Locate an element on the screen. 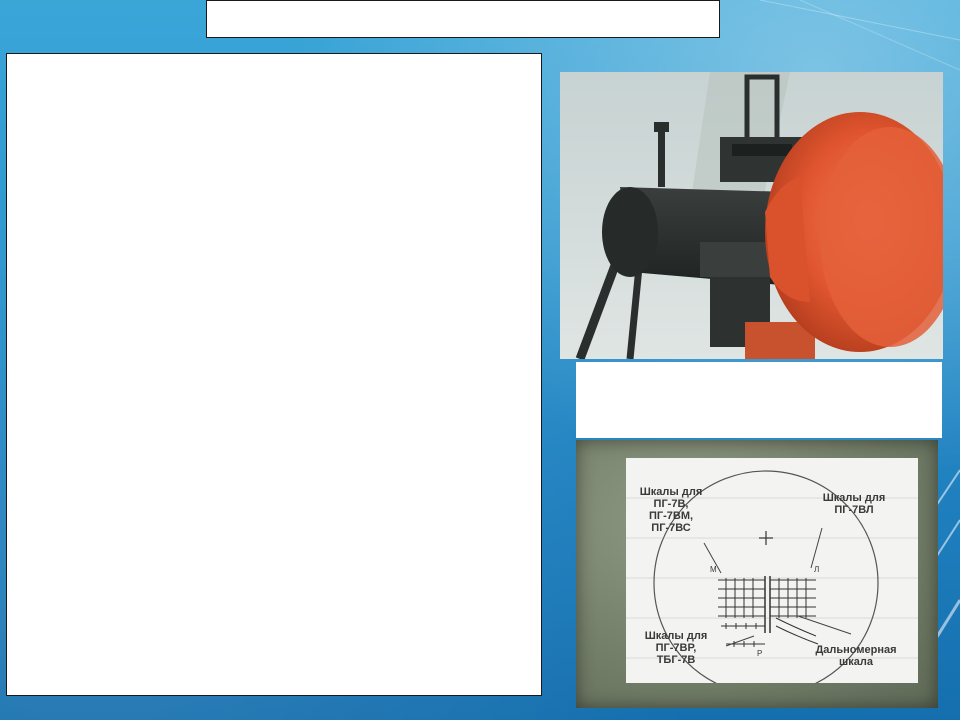 The width and height of the screenshot is (960, 720). label-line: шкала is located at coordinates (856, 662).